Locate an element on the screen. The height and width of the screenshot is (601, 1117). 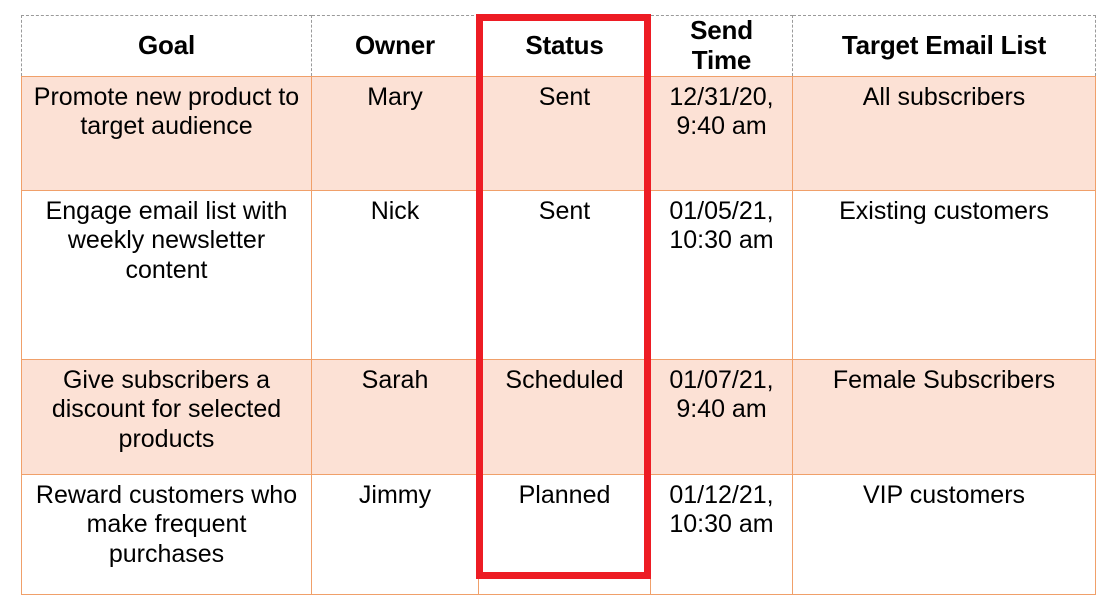
column-header-status: Status is located at coordinates (564, 46).